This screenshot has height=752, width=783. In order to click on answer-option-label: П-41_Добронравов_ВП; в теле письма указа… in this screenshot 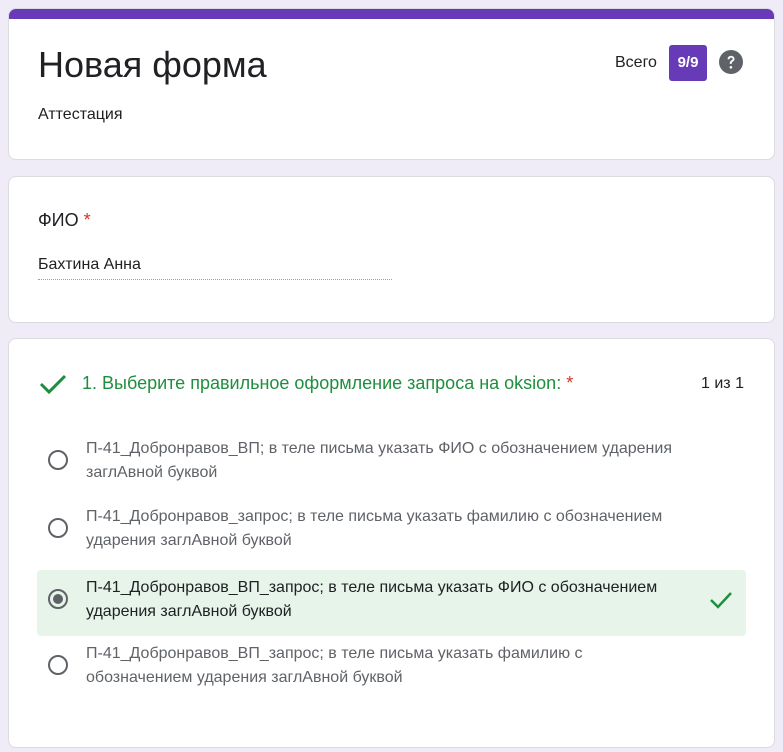, I will do `click(379, 460)`.